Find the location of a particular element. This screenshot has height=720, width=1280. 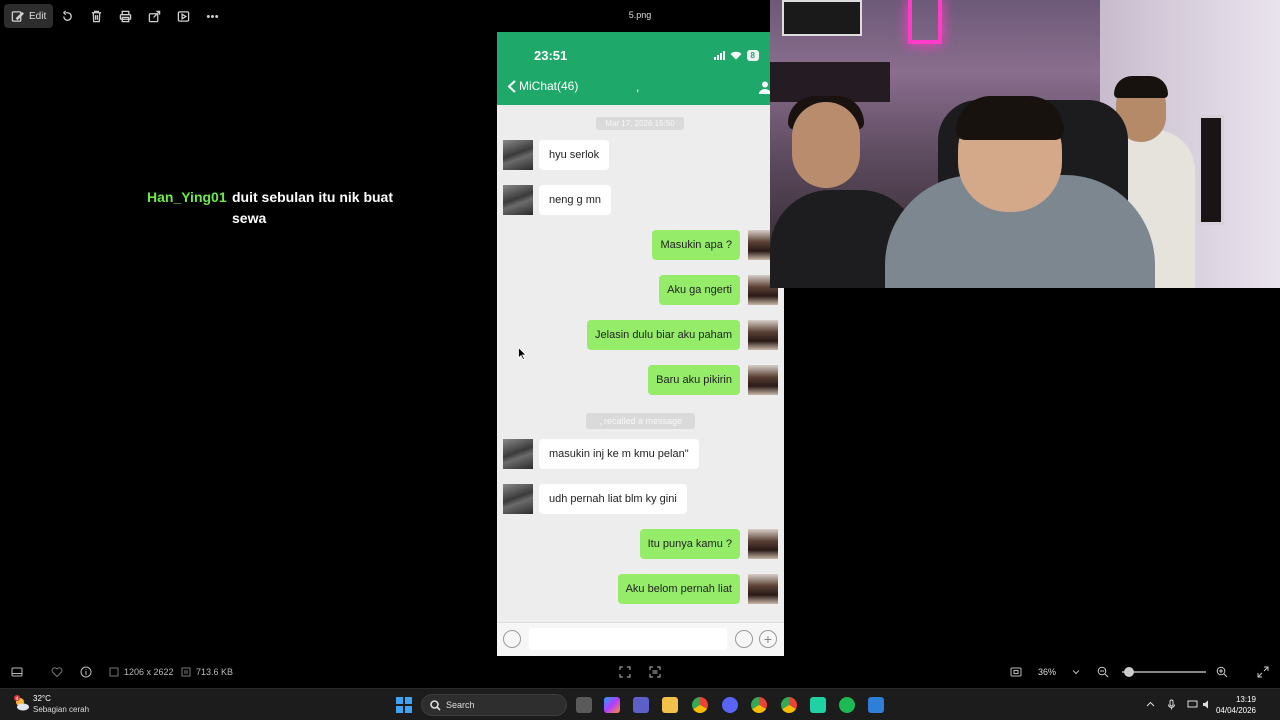

slideshow-button is located at coordinates (183, 16).